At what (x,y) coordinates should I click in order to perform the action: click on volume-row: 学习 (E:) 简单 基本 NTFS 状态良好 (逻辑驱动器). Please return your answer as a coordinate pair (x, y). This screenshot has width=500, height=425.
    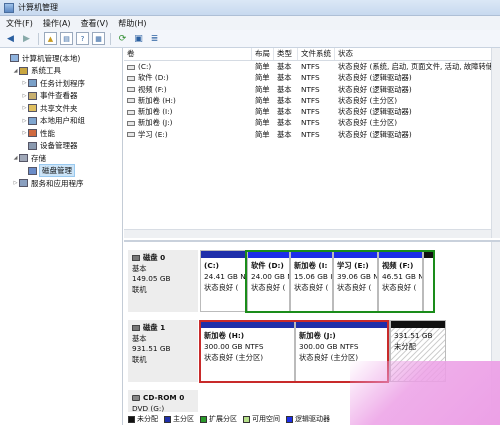
    Looking at the image, I should click on (312, 134).